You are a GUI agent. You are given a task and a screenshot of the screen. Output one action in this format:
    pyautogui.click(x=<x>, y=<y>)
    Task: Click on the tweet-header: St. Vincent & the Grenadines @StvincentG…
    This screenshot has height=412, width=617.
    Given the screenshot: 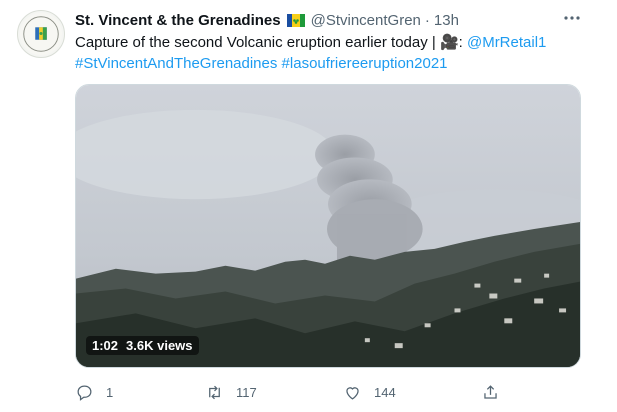 What is the action you would take?
    pyautogui.click(x=267, y=20)
    